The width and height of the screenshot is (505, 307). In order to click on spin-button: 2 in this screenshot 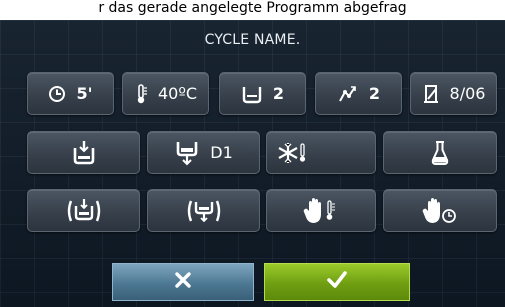, I will do `click(358, 93)`.